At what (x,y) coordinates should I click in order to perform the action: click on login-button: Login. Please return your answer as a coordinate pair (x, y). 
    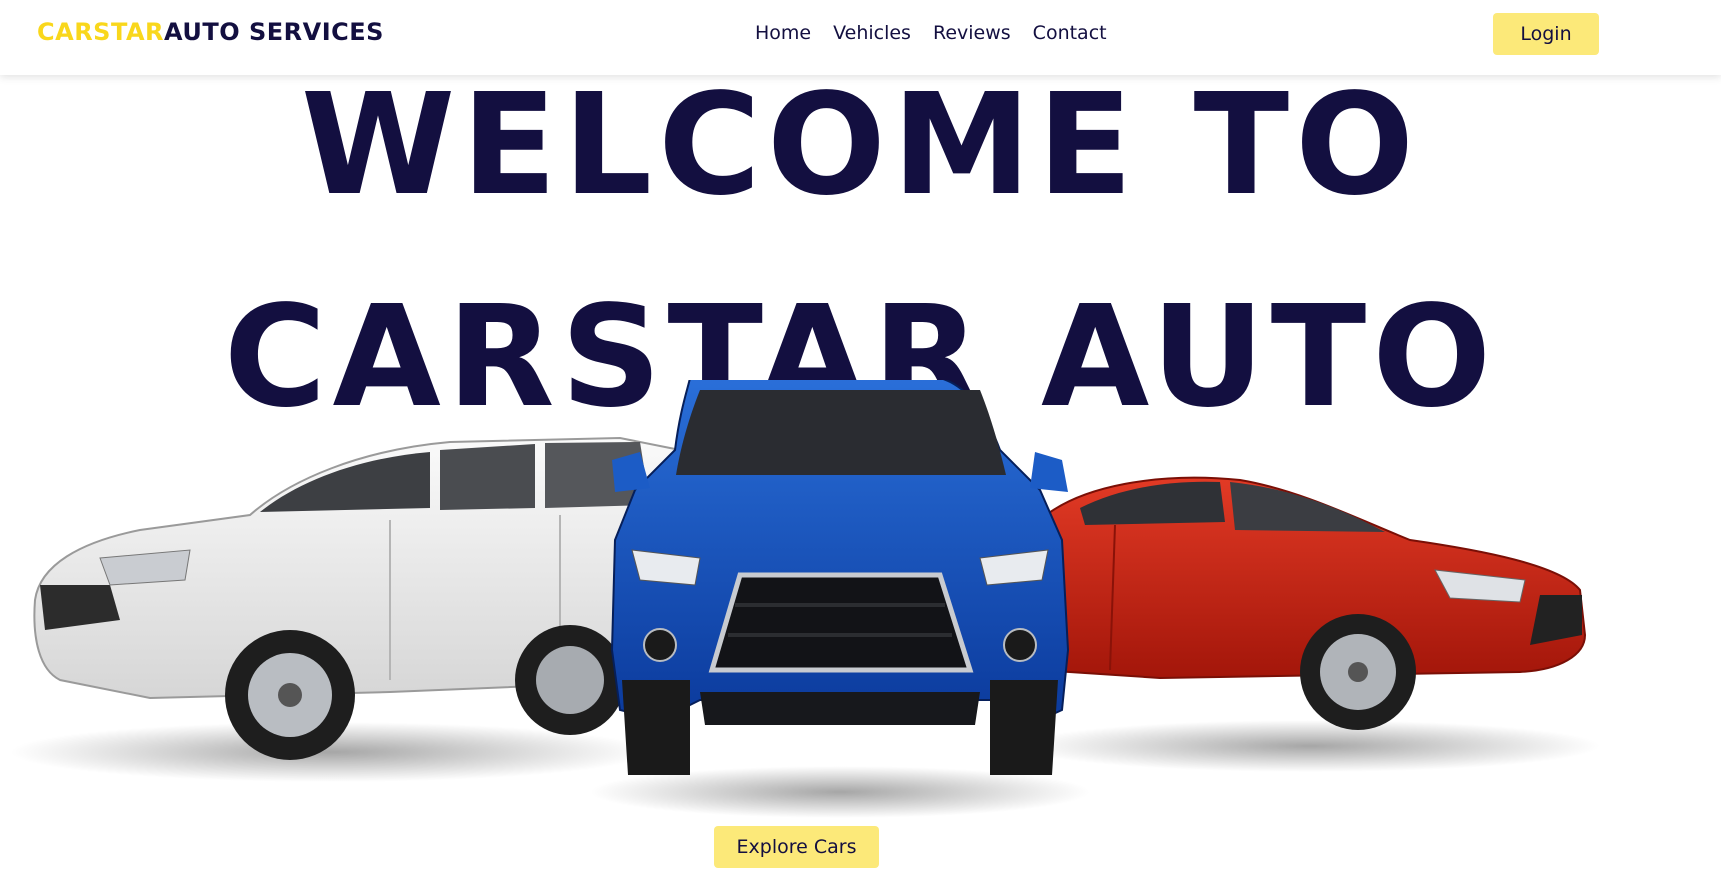
    Looking at the image, I should click on (1546, 34).